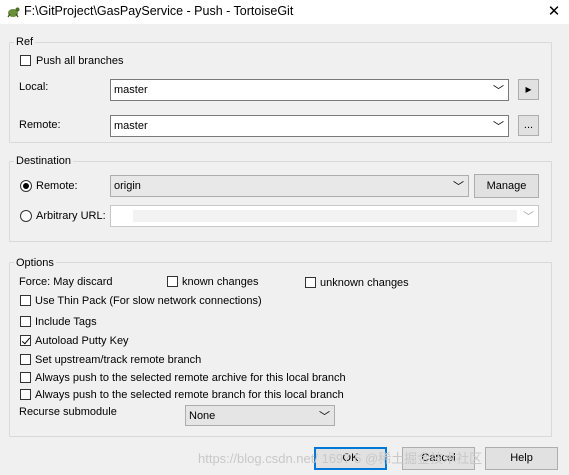 The image size is (569, 475). What do you see at coordinates (309, 126) in the screenshot?
I see `remote-branch-combo: master ﹀` at bounding box center [309, 126].